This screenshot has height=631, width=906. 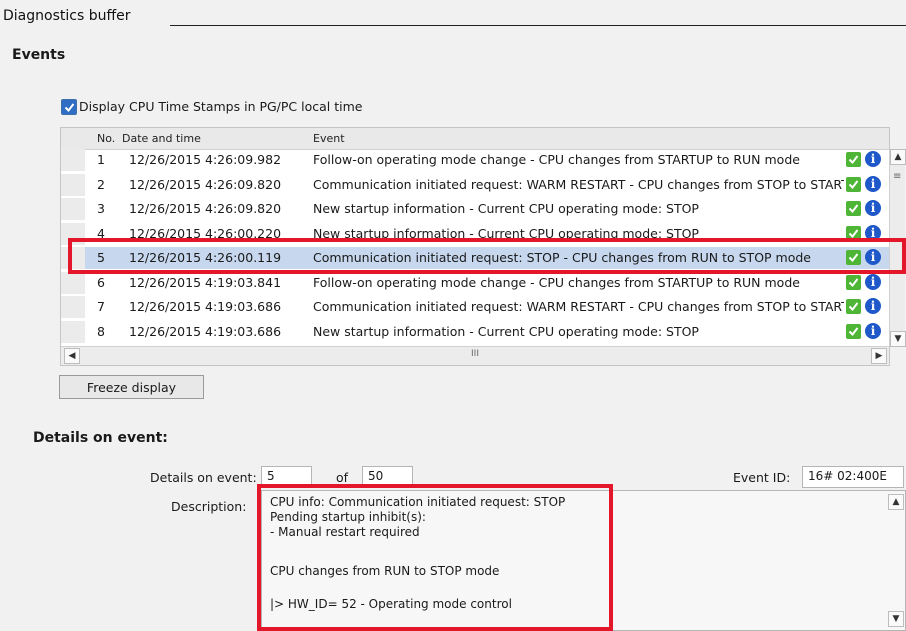 I want to click on column-header-datetime: Date and time, so click(x=161, y=138).